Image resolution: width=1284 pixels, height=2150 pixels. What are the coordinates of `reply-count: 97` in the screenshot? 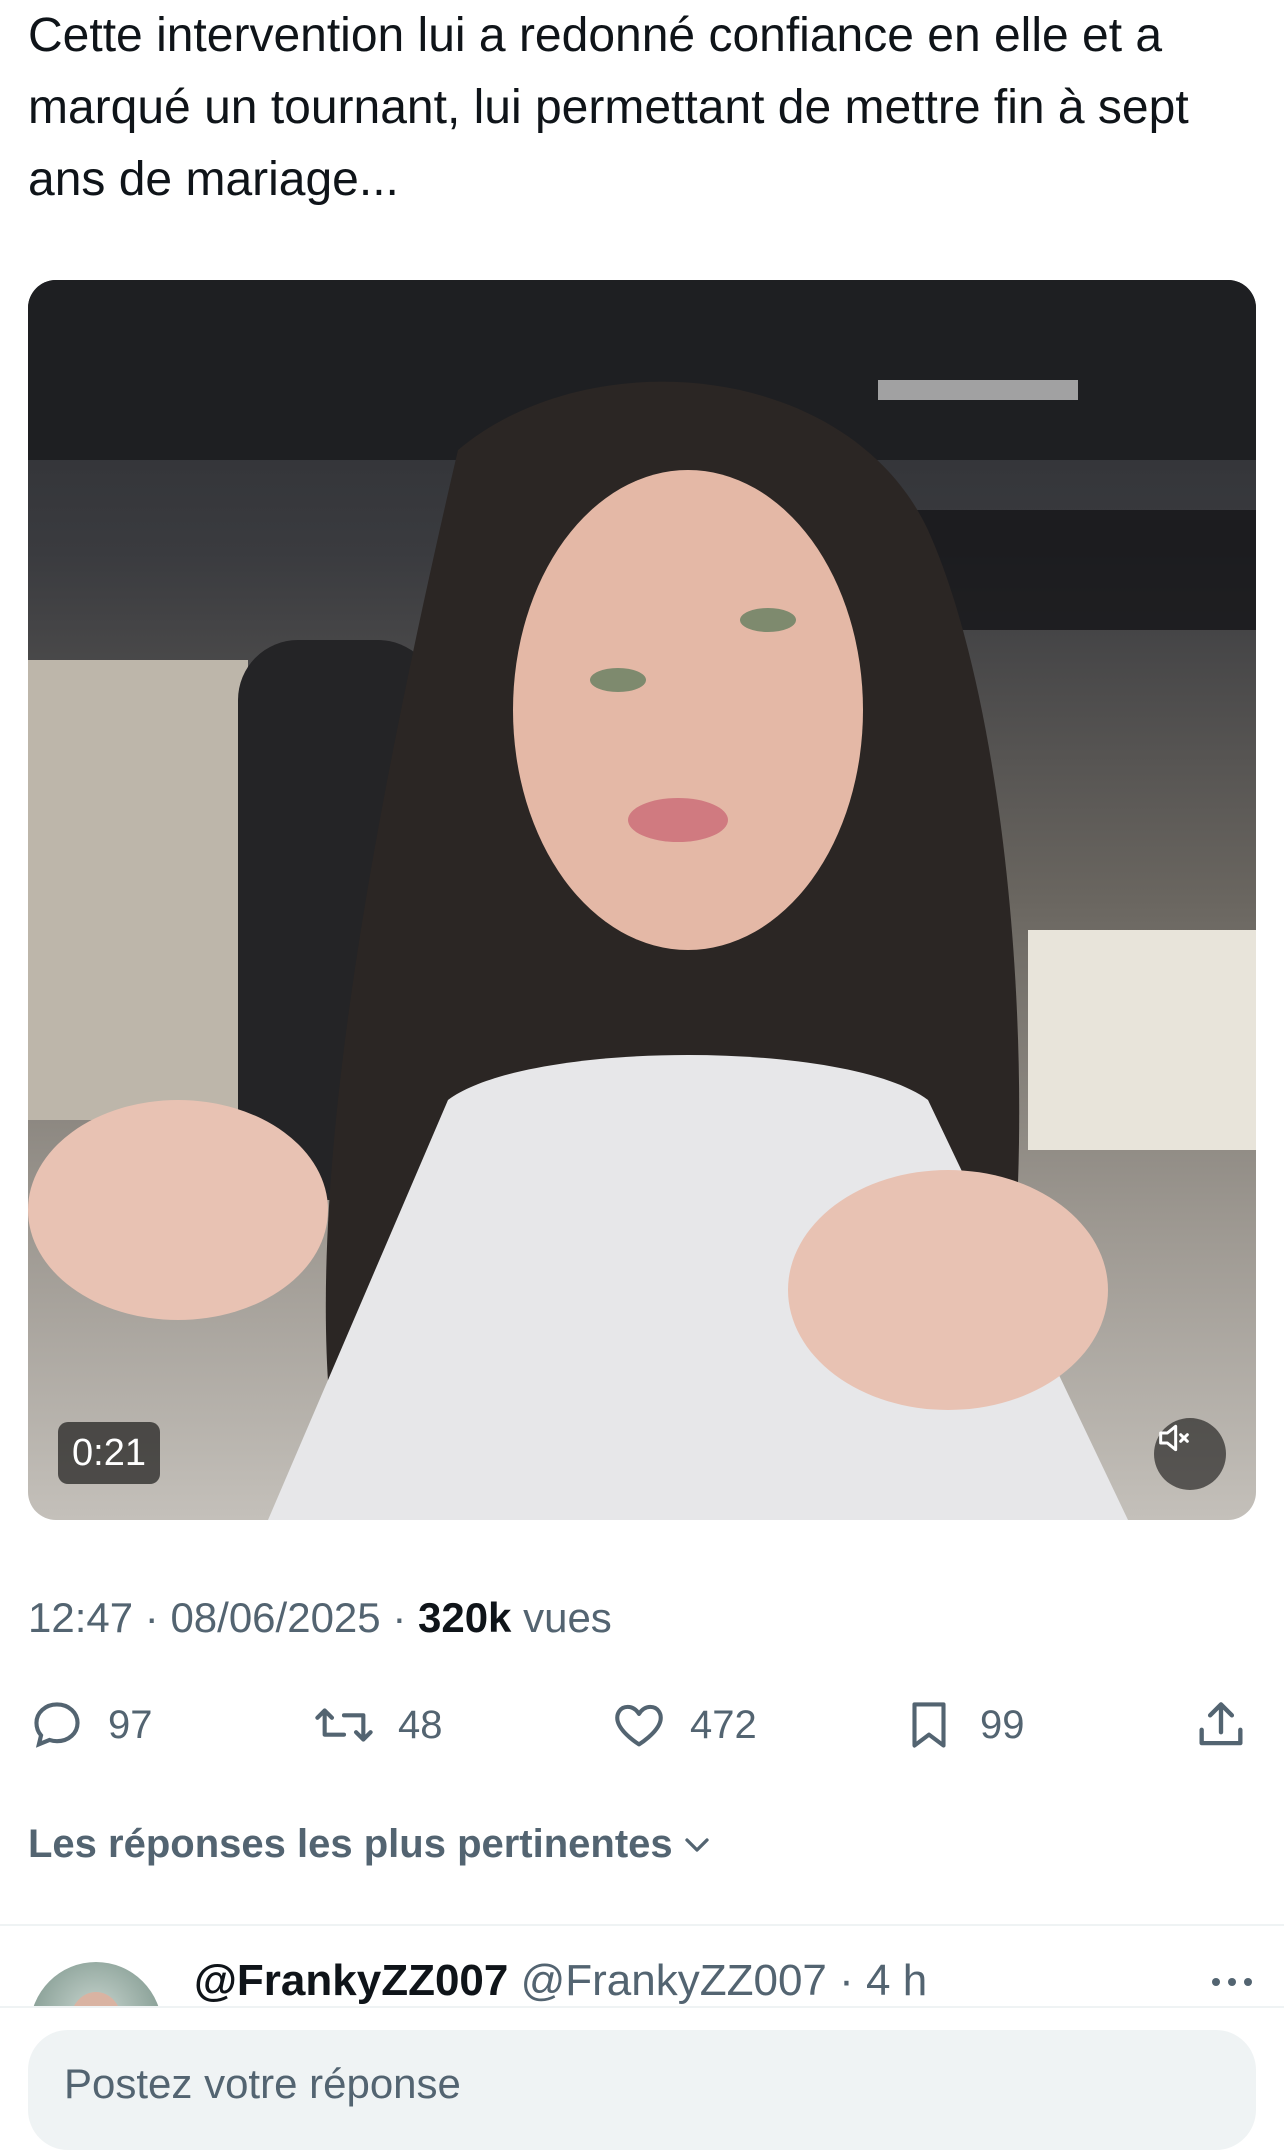 It's located at (130, 1724).